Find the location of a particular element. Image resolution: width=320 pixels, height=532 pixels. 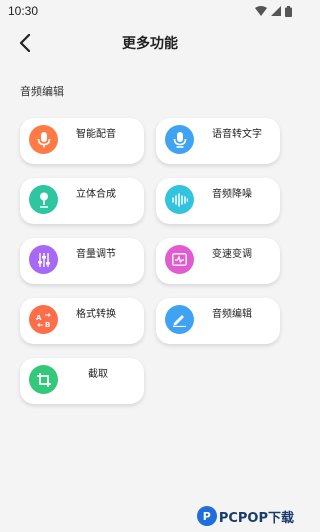

a-to-b-icon: A B is located at coordinates (43, 319).